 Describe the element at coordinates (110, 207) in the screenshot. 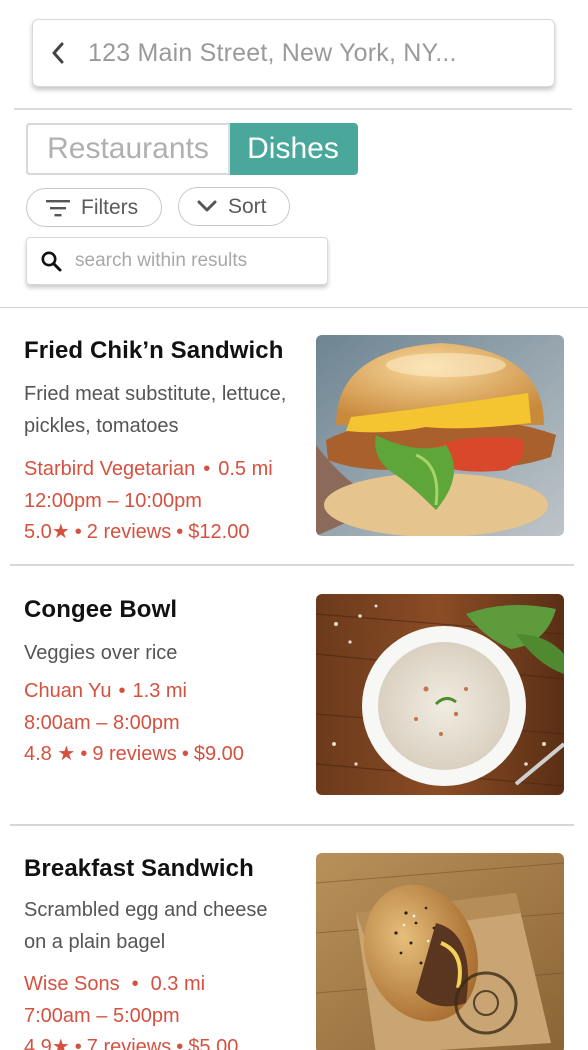

I see `filters-label: Filters` at that location.